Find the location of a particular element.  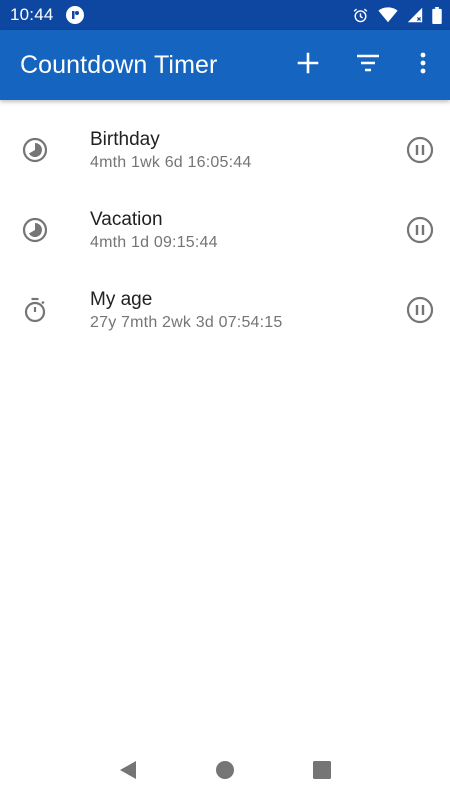

add-icon is located at coordinates (308, 65).